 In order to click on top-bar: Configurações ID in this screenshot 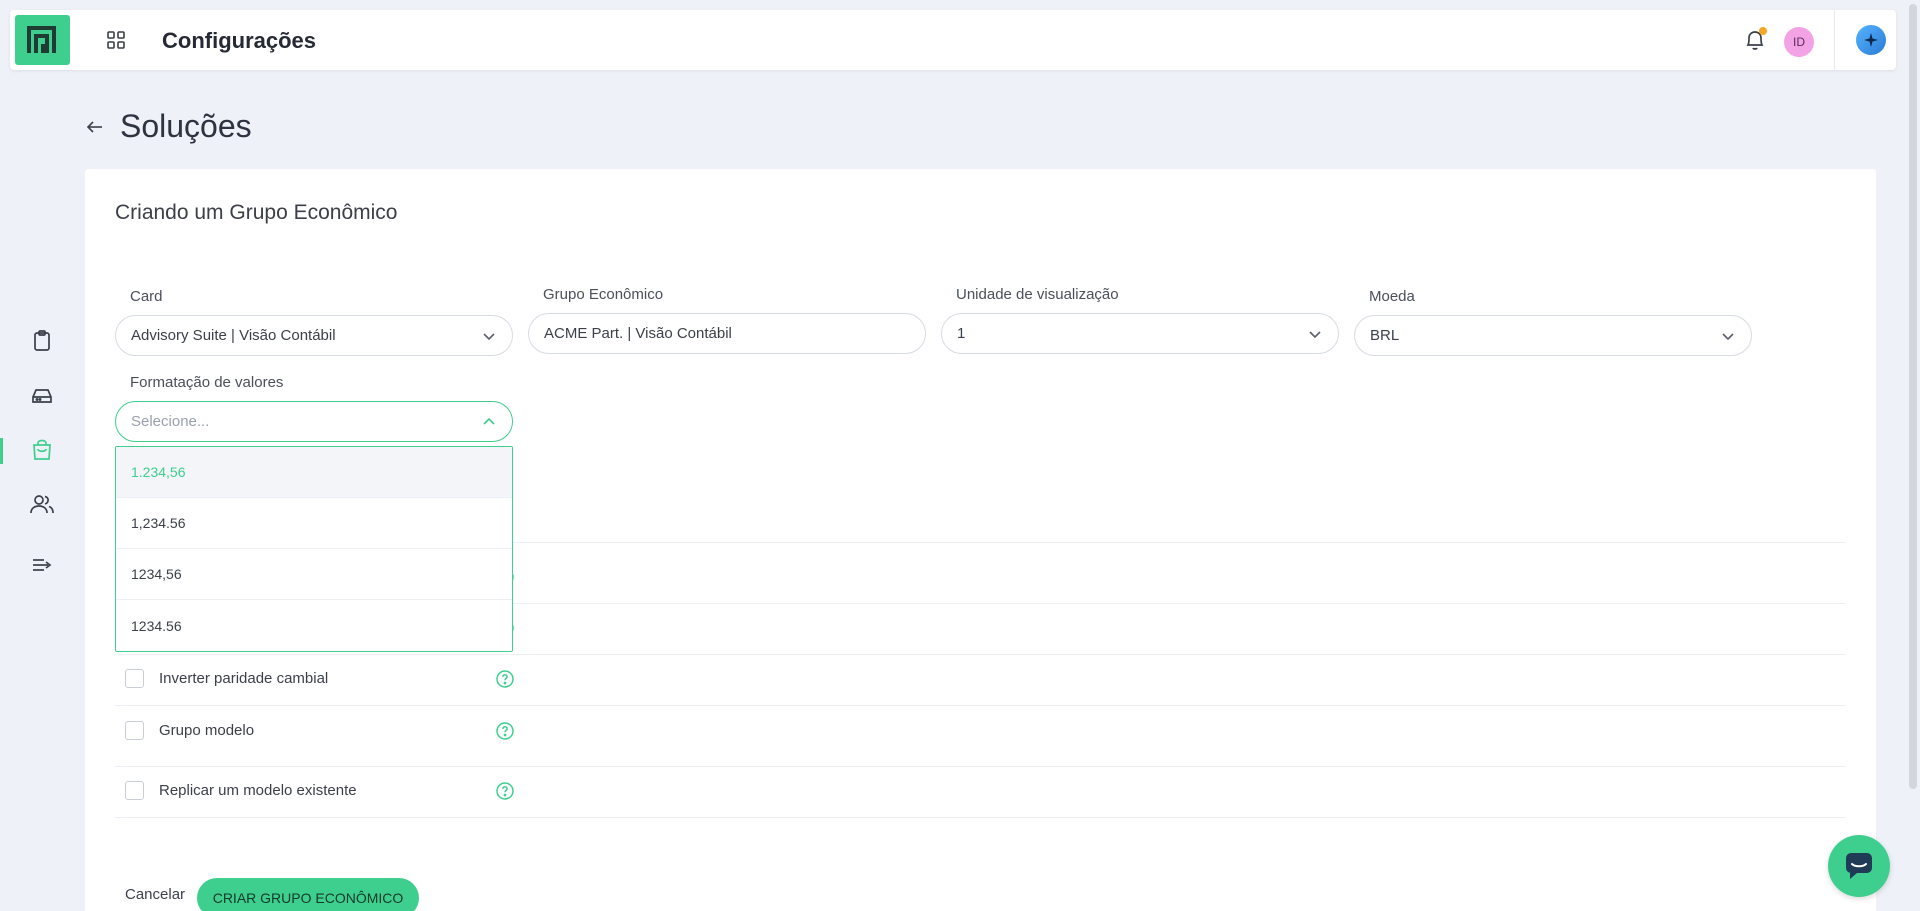, I will do `click(953, 40)`.